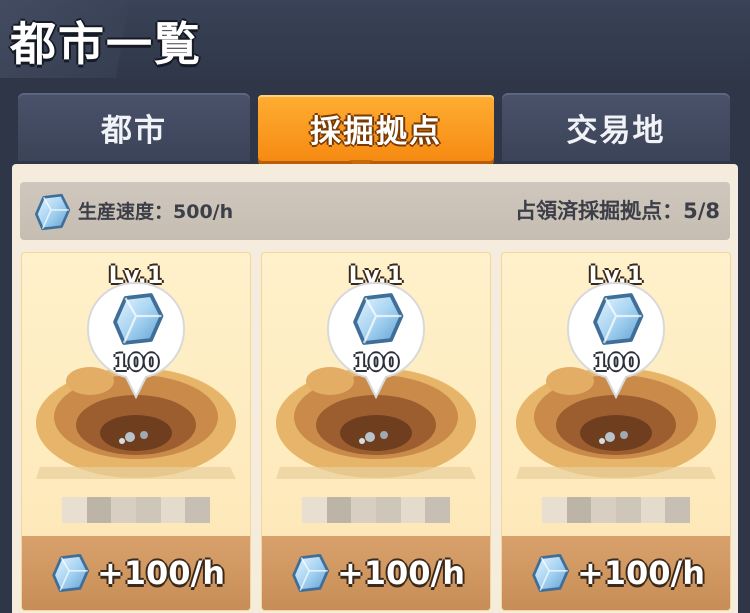 The width and height of the screenshot is (750, 613). Describe the element at coordinates (106, 44) in the screenshot. I see `page-title: 都市一覧` at that location.